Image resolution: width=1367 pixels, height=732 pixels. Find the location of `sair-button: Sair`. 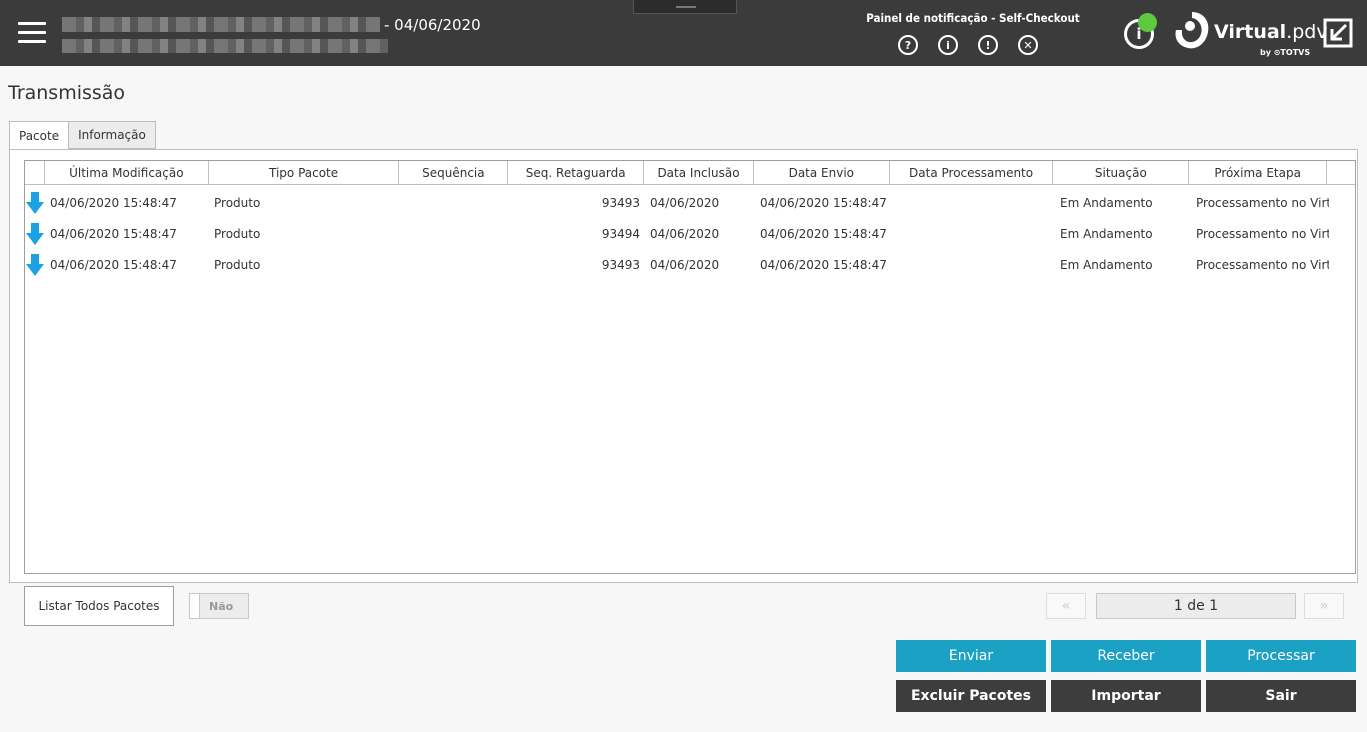

sair-button: Sair is located at coordinates (1281, 696).